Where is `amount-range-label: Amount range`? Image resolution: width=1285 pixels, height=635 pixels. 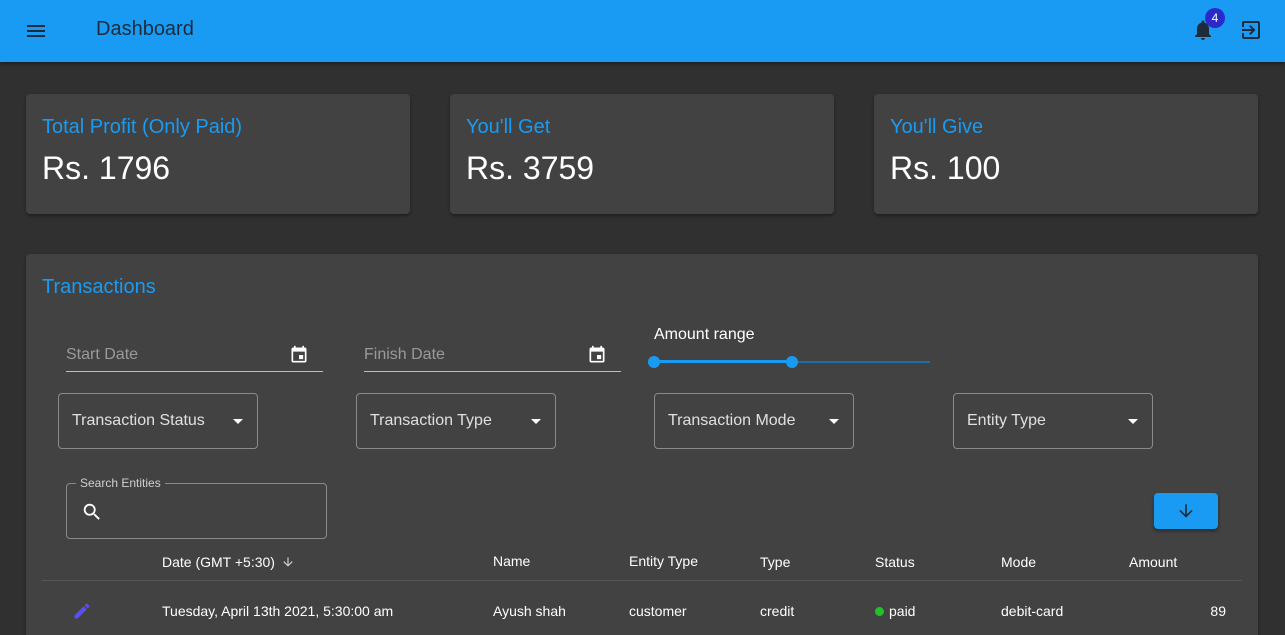
amount-range-label: Amount range is located at coordinates (704, 334).